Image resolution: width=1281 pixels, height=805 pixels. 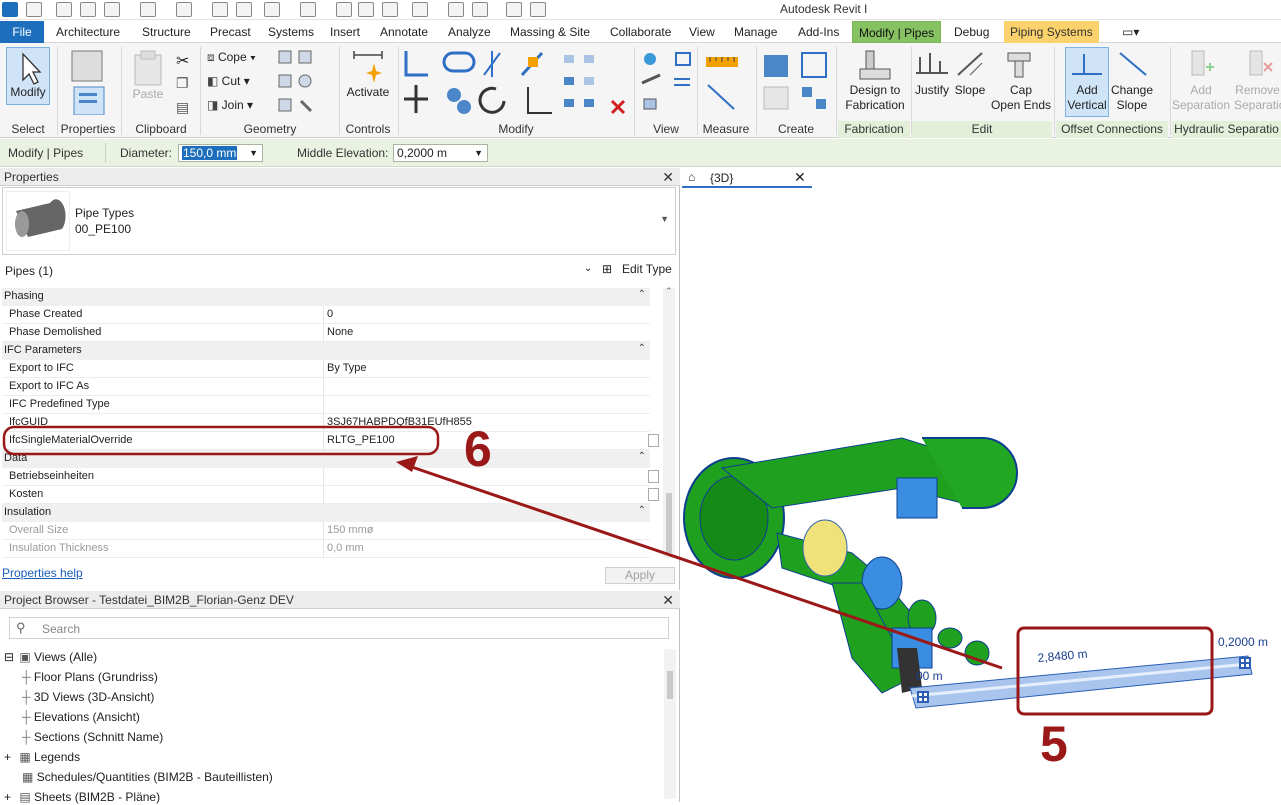 What do you see at coordinates (588, 268) in the screenshot?
I see `chevron-down-icon: ⌄` at bounding box center [588, 268].